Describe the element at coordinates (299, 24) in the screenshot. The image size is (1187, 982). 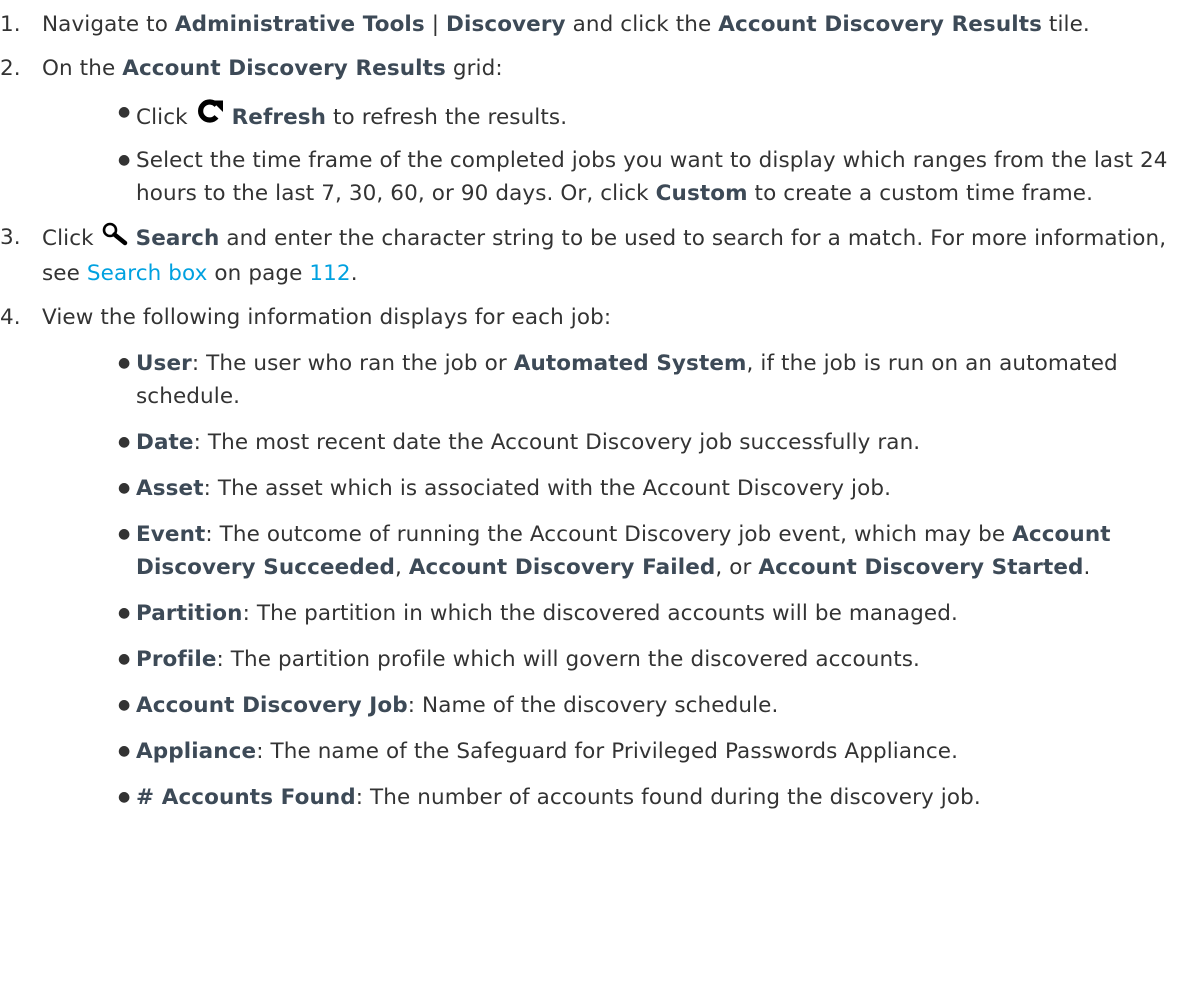
I see `bold-term: Administrative Tools` at that location.